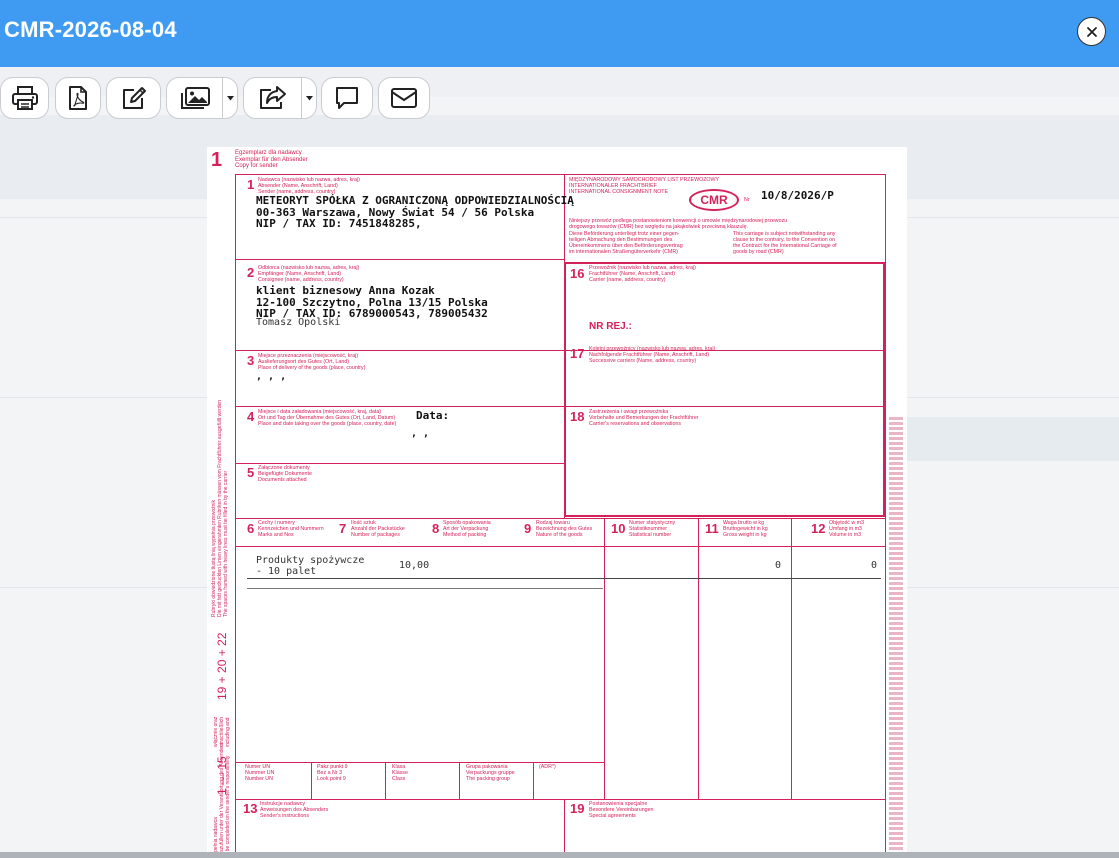  Describe the element at coordinates (298, 322) in the screenshot. I see `consignee-contact: Tomasz Opolski` at that location.